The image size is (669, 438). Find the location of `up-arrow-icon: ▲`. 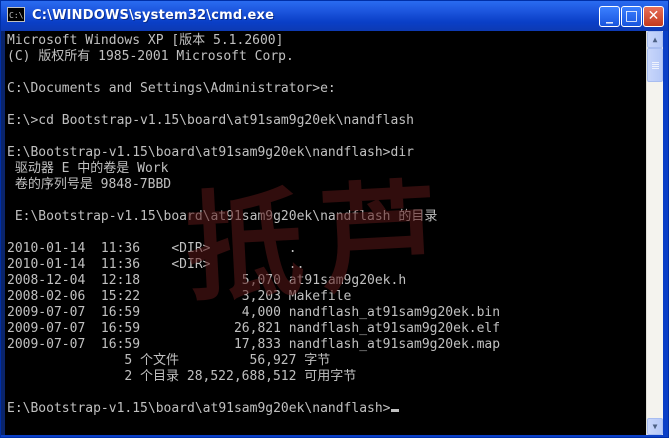

up-arrow-icon: ▲ is located at coordinates (655, 39).